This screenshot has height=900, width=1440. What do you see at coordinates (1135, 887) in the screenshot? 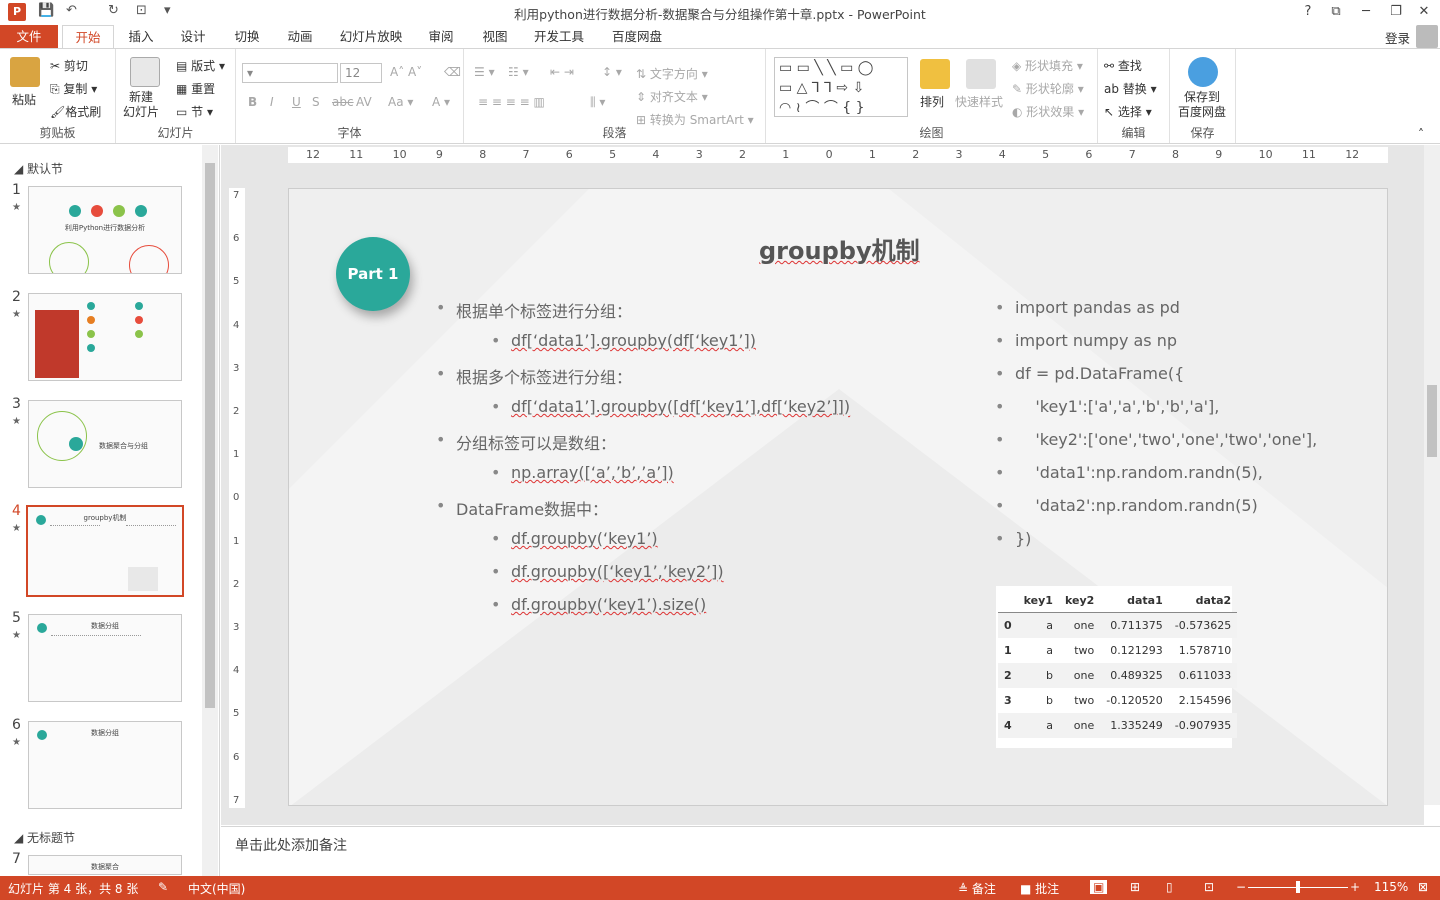
I see `slide-sorter-icon: ⊞` at bounding box center [1135, 887].